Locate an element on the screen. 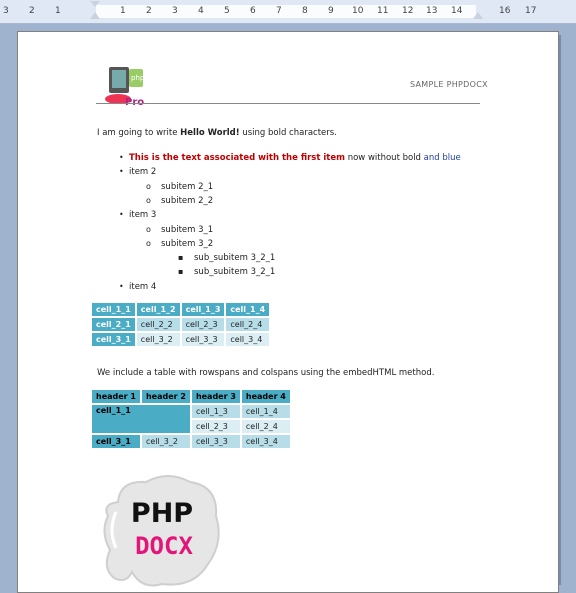  table-row: cell_1_1 cell_1_2 cell_1_3 cell_1_4 is located at coordinates (181, 309).